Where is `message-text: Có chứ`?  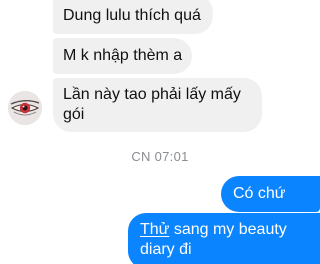 message-text: Có chứ is located at coordinates (259, 193).